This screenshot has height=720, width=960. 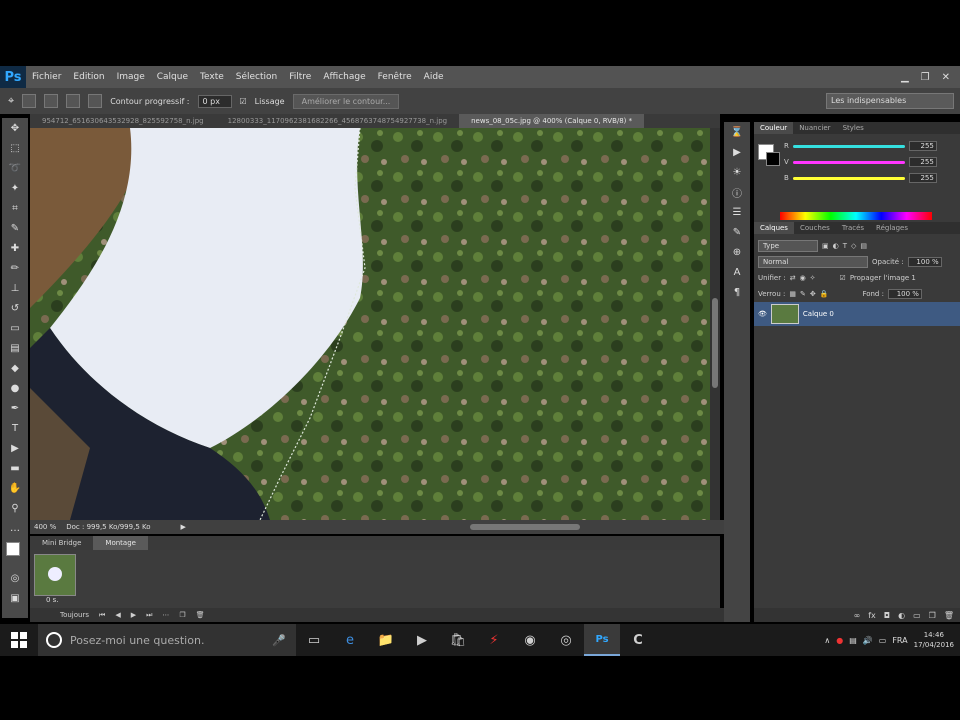 I want to click on screen-mode-icon: ▣, so click(x=15, y=598).